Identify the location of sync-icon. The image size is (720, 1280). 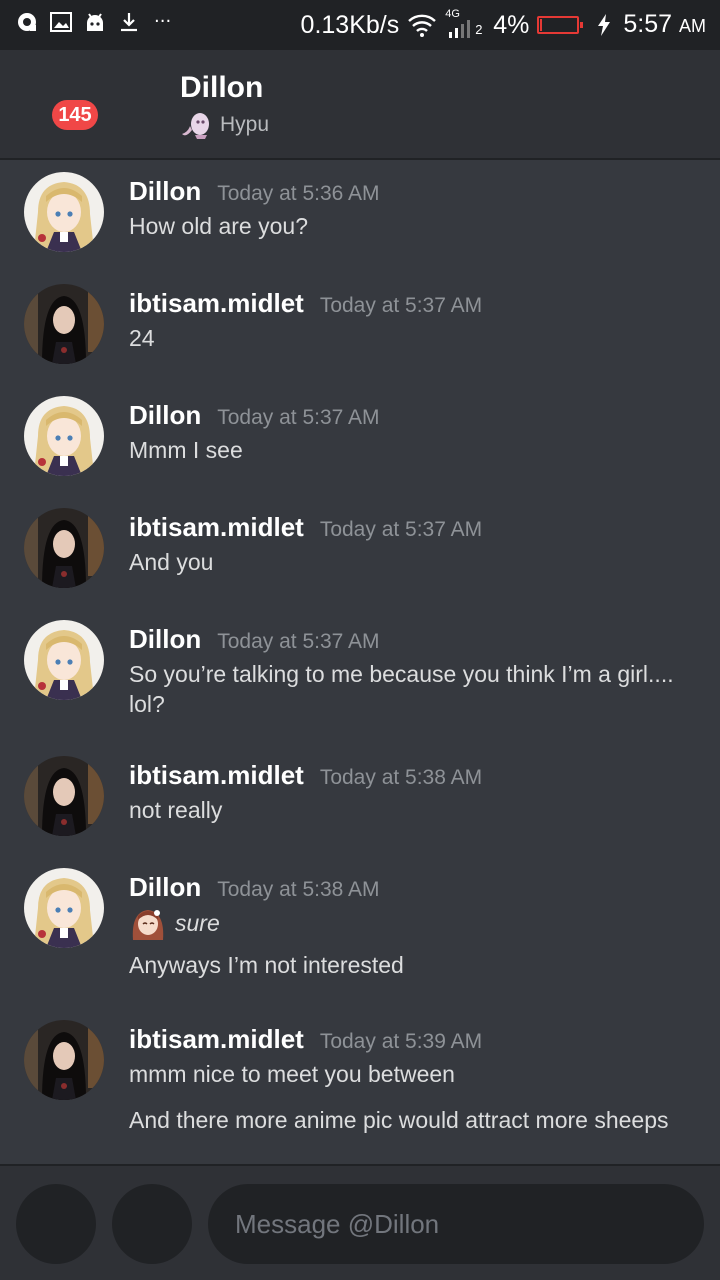
(27, 22).